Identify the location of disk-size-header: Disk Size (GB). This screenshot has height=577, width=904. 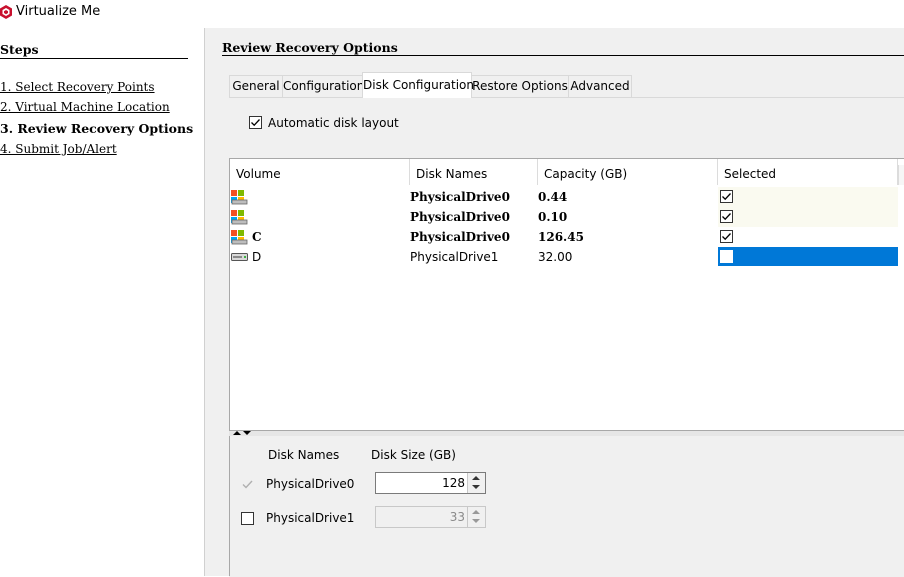
(413, 455).